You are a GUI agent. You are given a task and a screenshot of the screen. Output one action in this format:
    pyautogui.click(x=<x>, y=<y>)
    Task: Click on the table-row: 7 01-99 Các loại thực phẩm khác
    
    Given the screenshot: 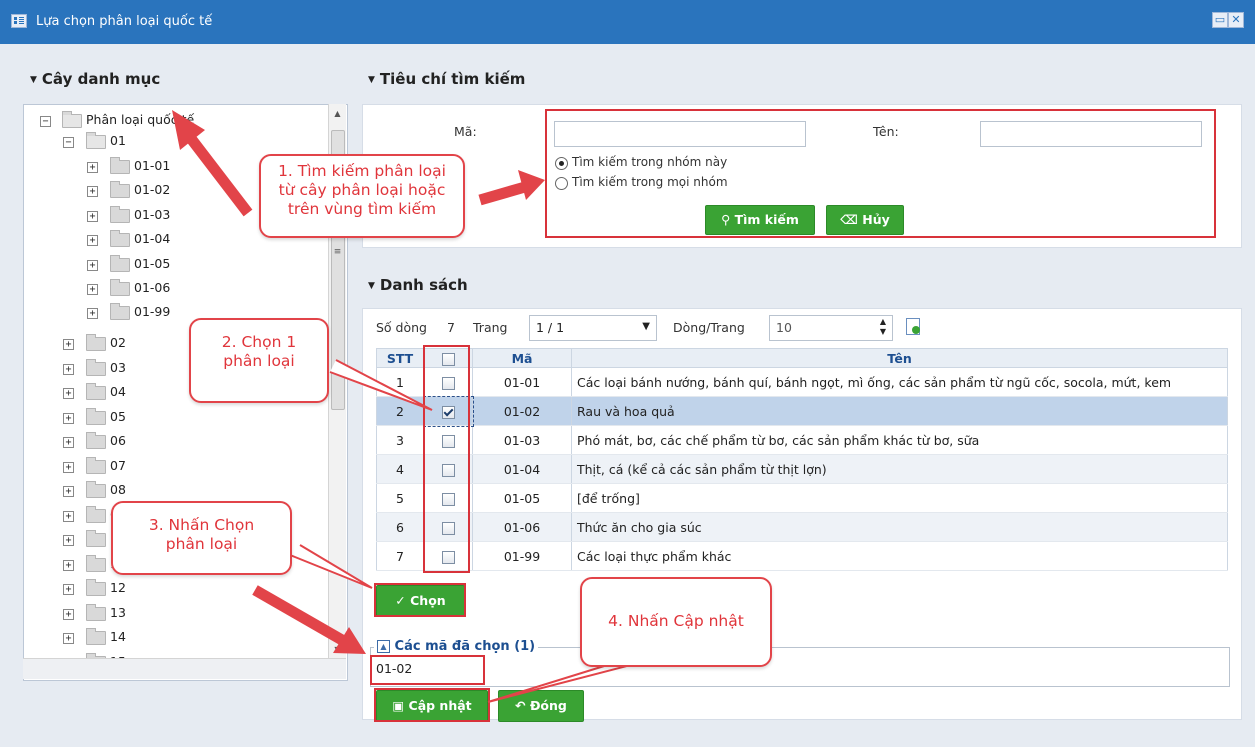 What is the action you would take?
    pyautogui.click(x=802, y=556)
    